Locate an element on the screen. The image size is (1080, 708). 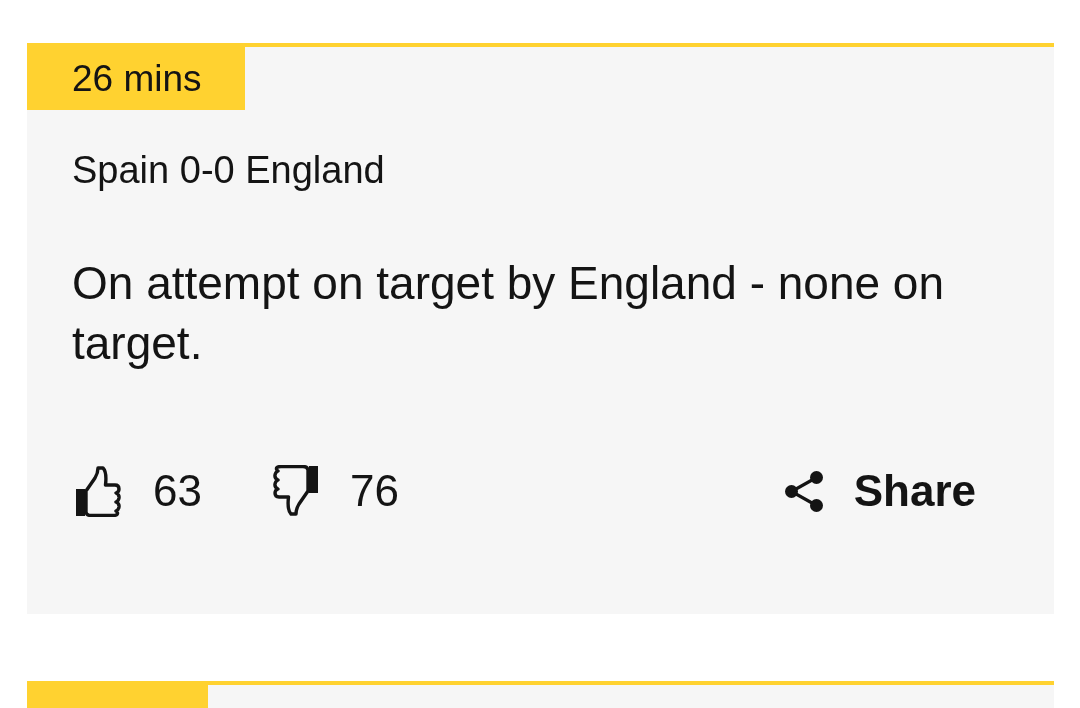
share-button: Share is located at coordinates (880, 491).